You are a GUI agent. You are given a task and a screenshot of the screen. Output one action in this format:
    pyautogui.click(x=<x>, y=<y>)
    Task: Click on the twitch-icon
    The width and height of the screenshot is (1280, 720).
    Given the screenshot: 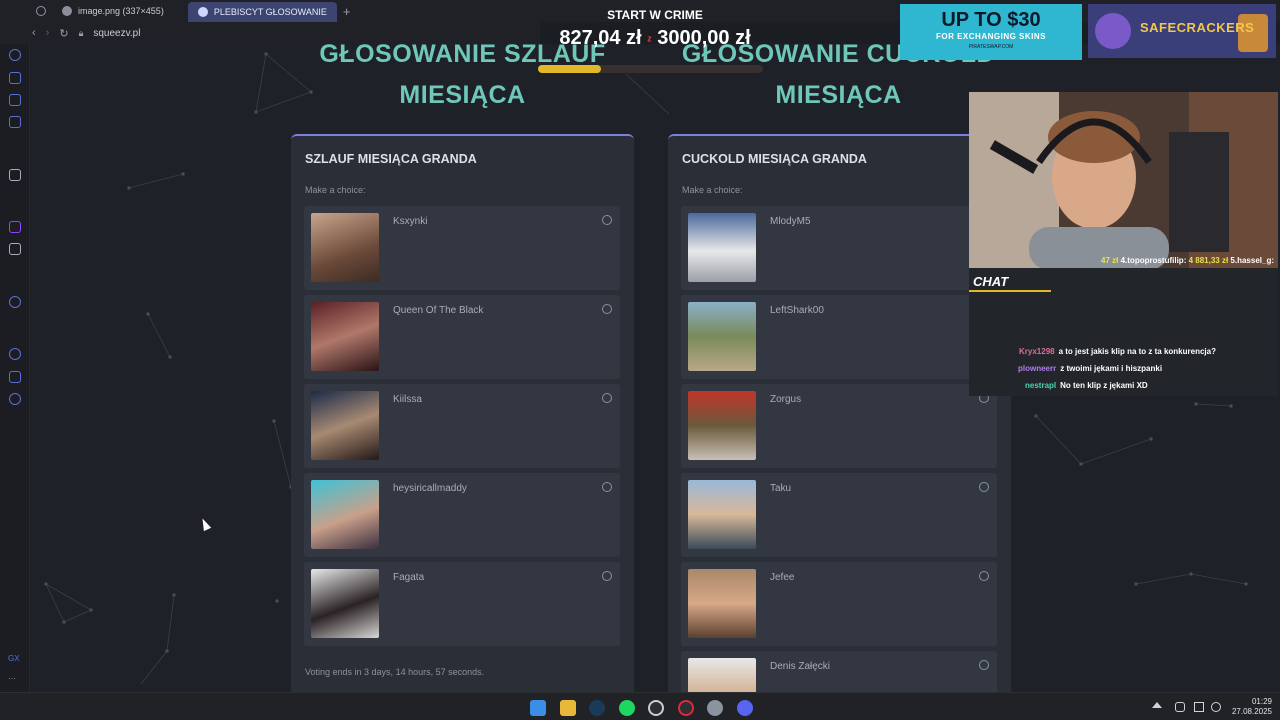 What is the action you would take?
    pyautogui.click(x=15, y=227)
    